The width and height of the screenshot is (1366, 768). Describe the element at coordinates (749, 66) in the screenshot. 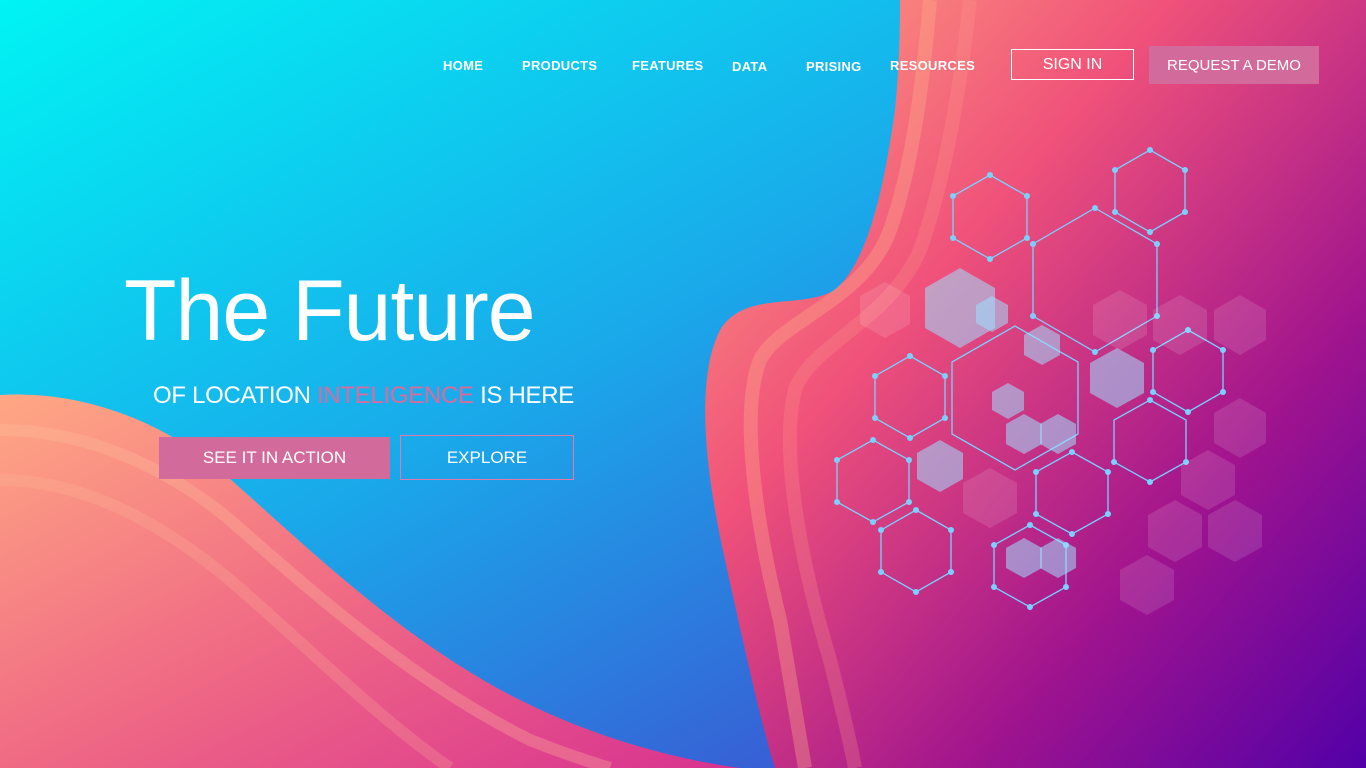

I see `nav-data: DATA` at that location.